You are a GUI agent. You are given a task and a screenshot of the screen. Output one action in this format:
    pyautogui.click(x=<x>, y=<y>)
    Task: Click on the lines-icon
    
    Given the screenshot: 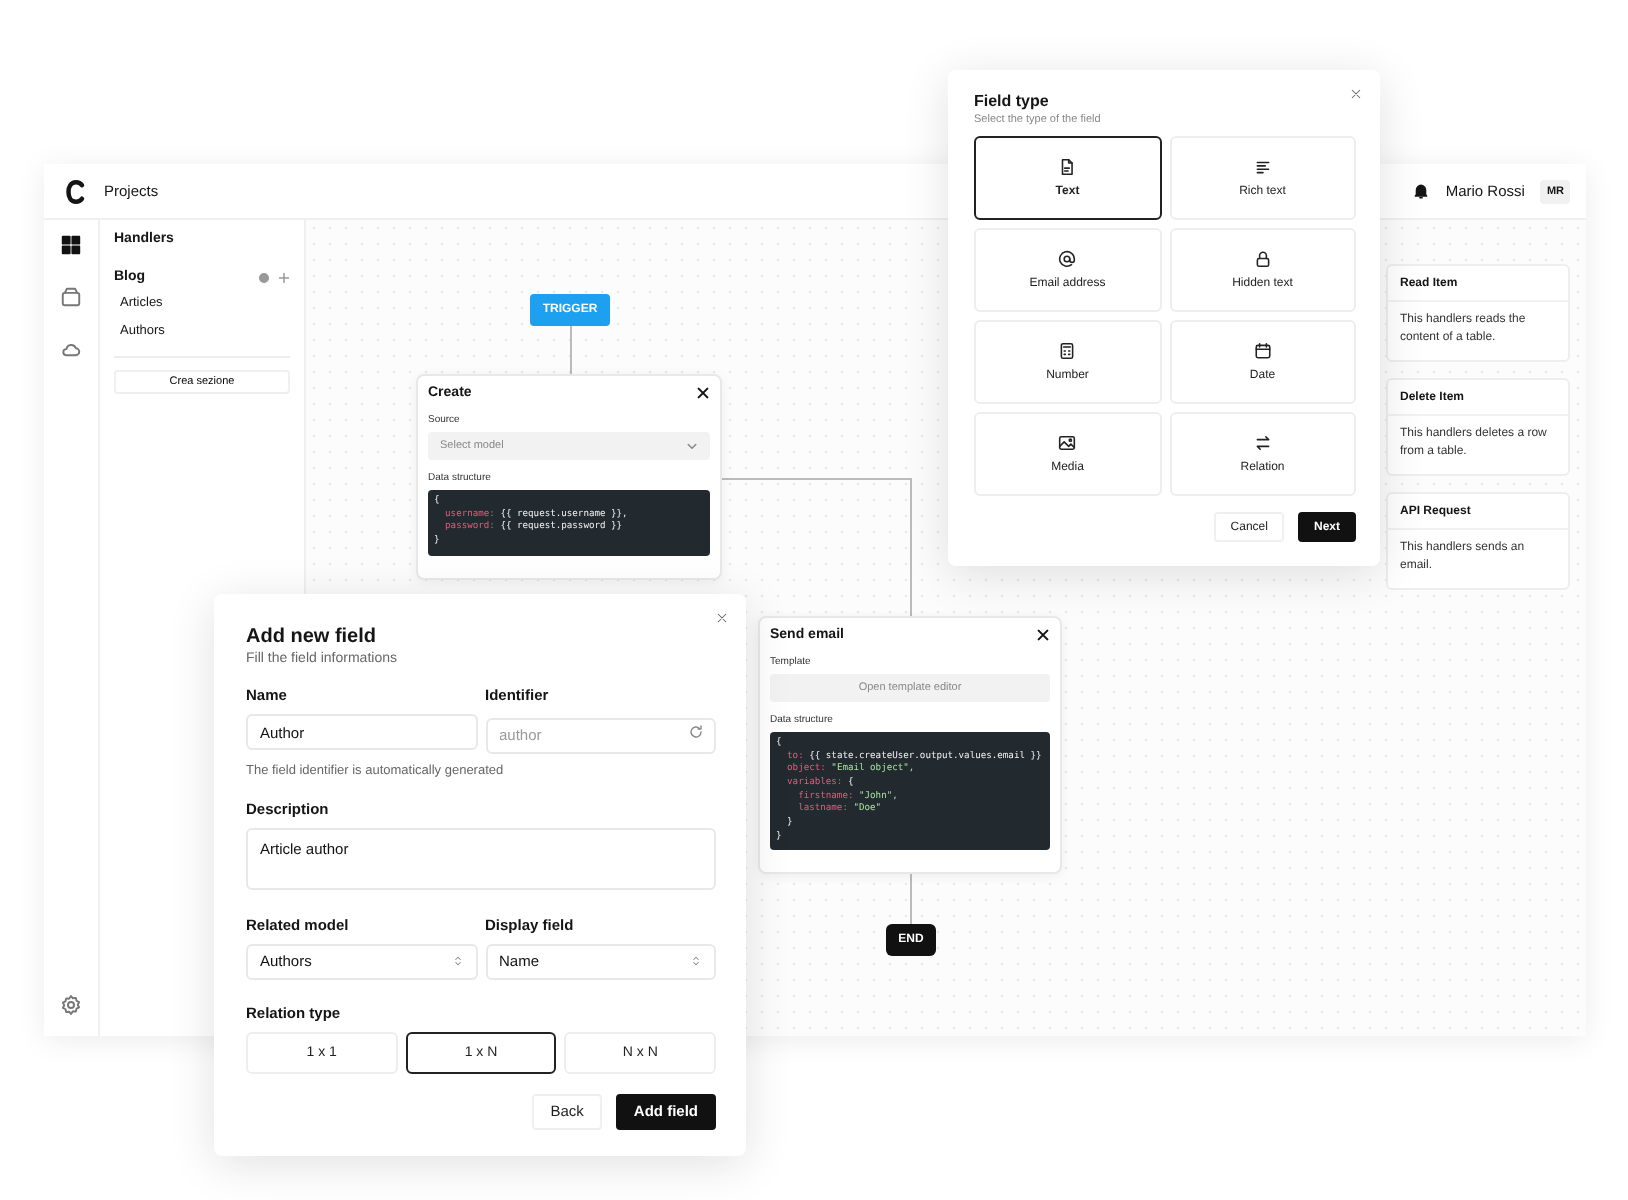 What is the action you would take?
    pyautogui.click(x=1262, y=167)
    